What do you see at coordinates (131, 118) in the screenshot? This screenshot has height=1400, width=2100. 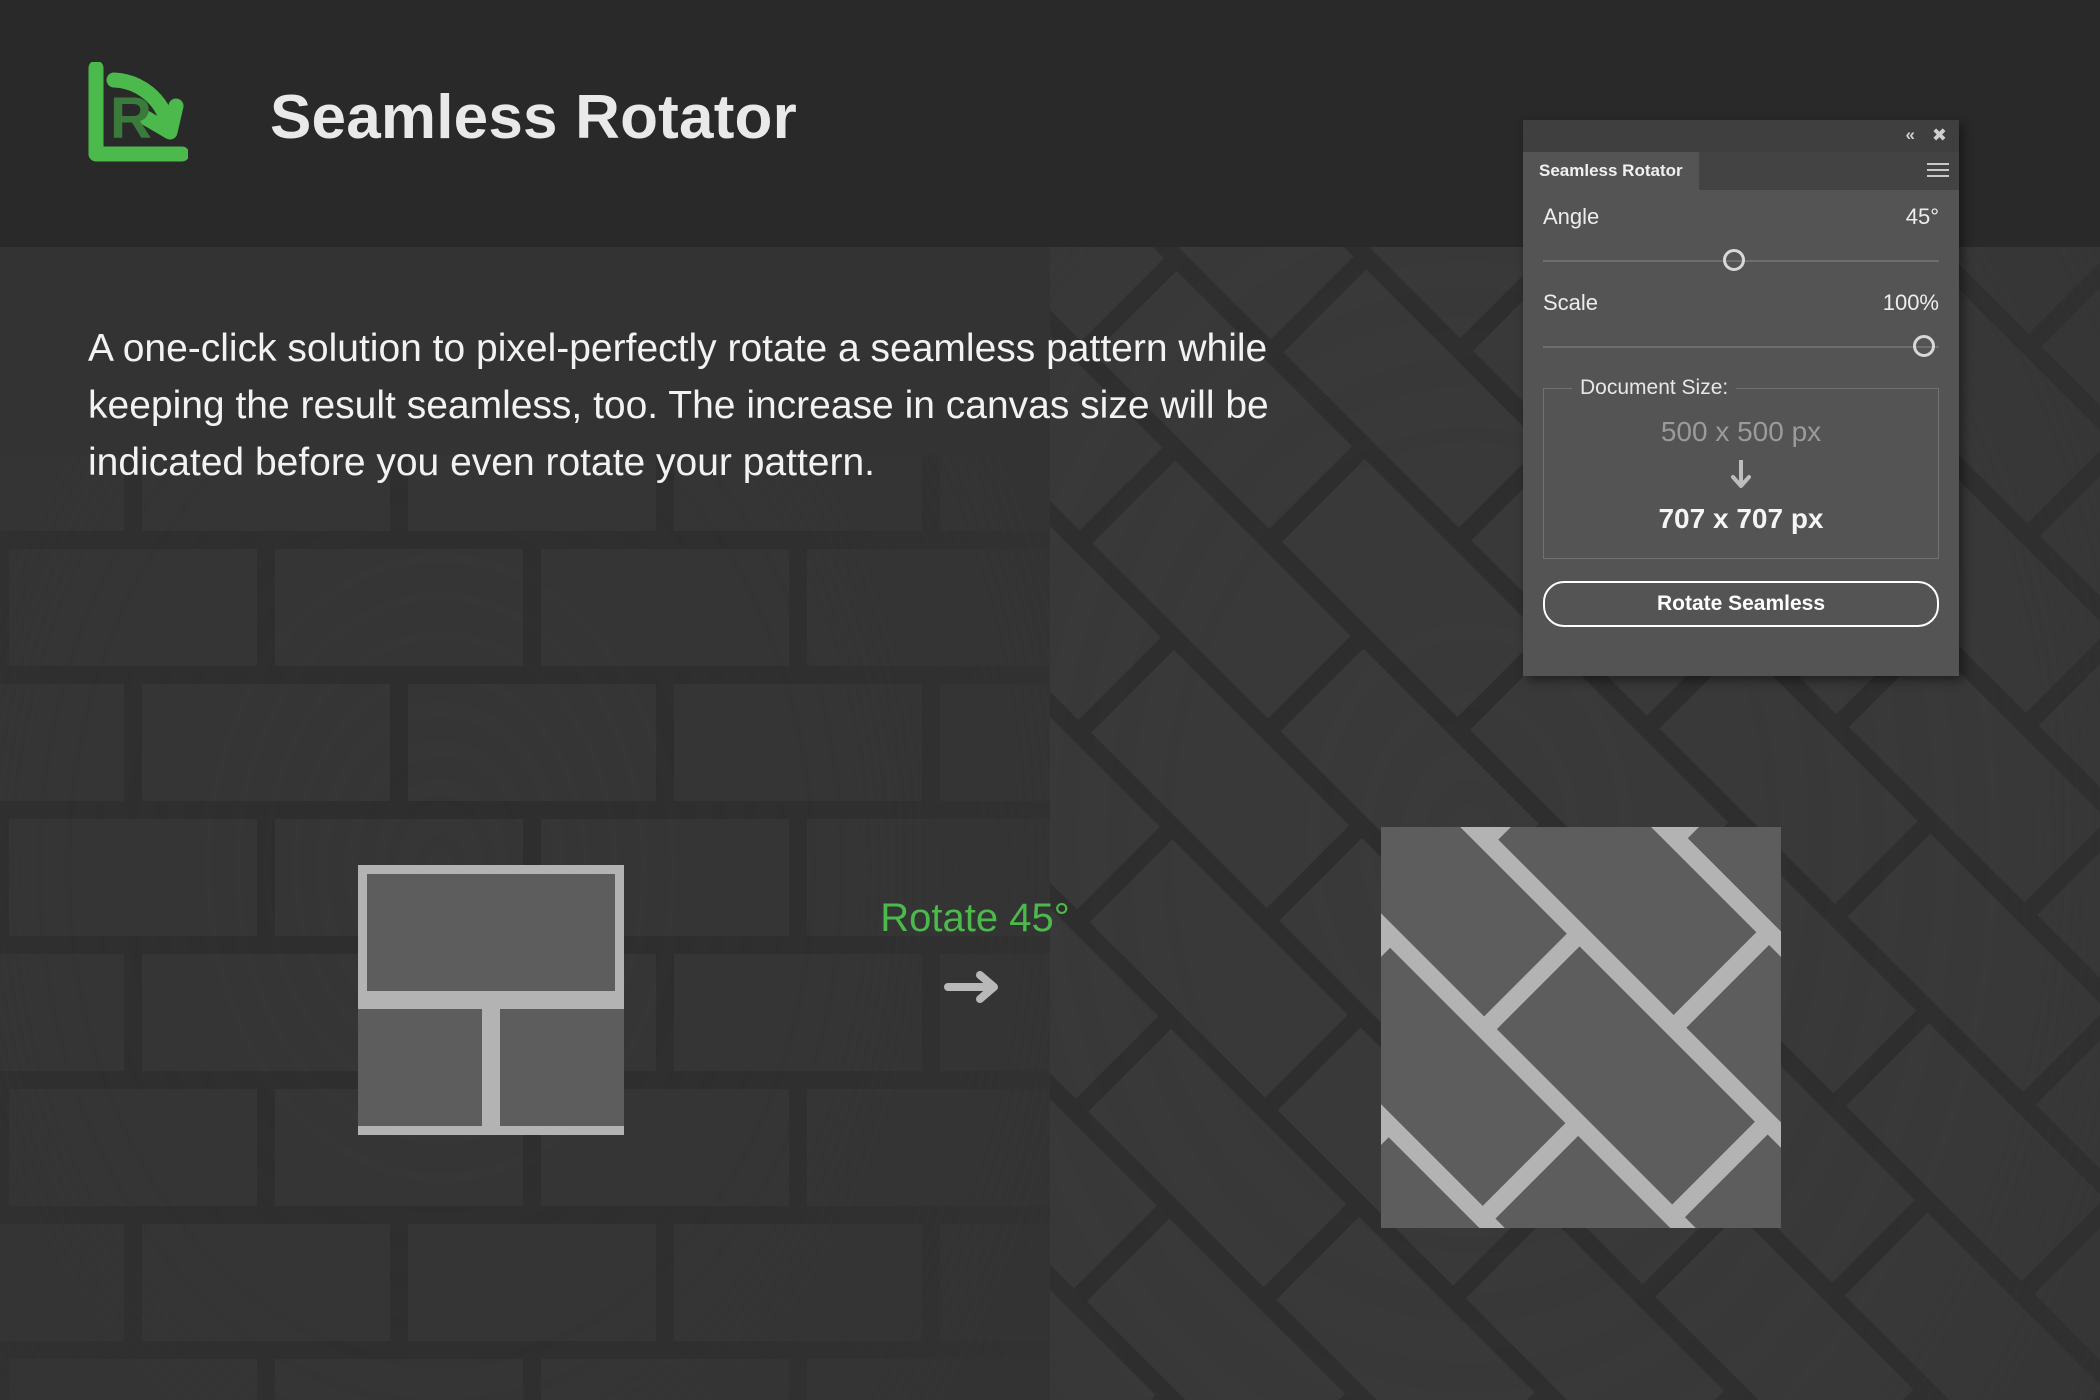 I see `svg-text: R` at bounding box center [131, 118].